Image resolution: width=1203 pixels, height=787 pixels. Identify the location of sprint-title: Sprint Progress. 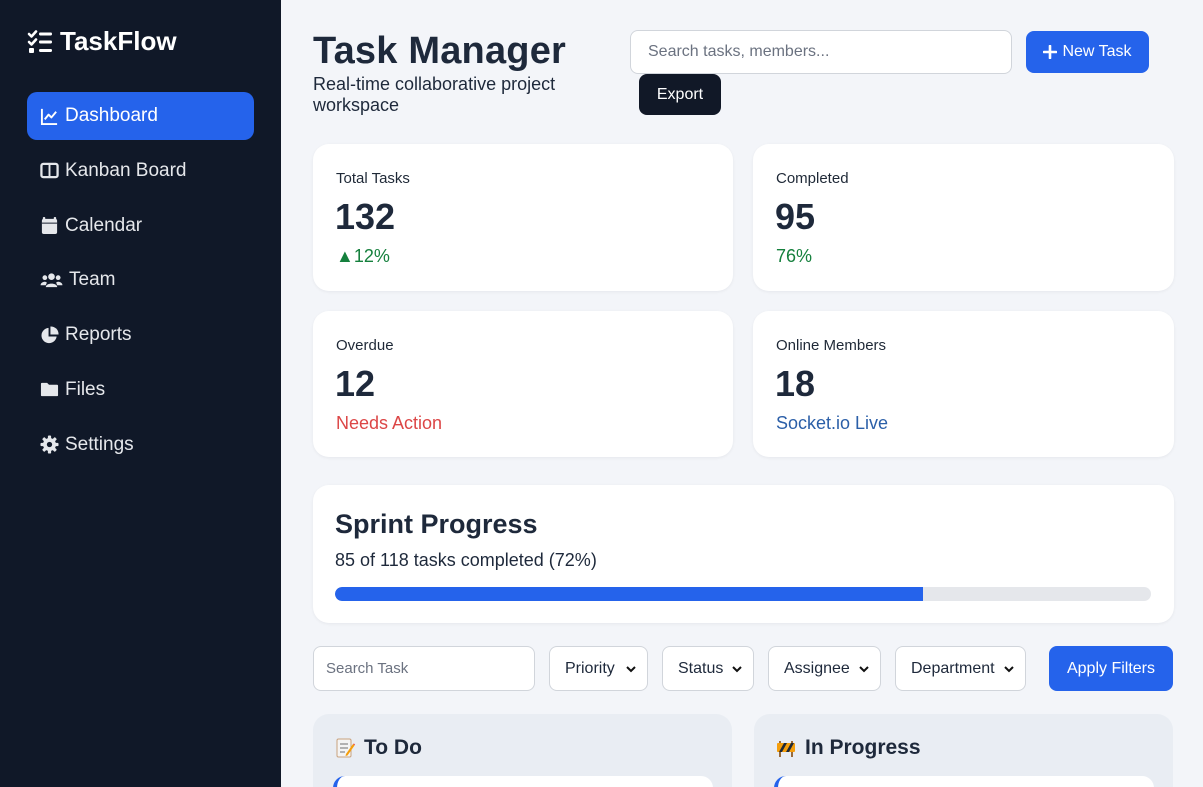
(436, 524).